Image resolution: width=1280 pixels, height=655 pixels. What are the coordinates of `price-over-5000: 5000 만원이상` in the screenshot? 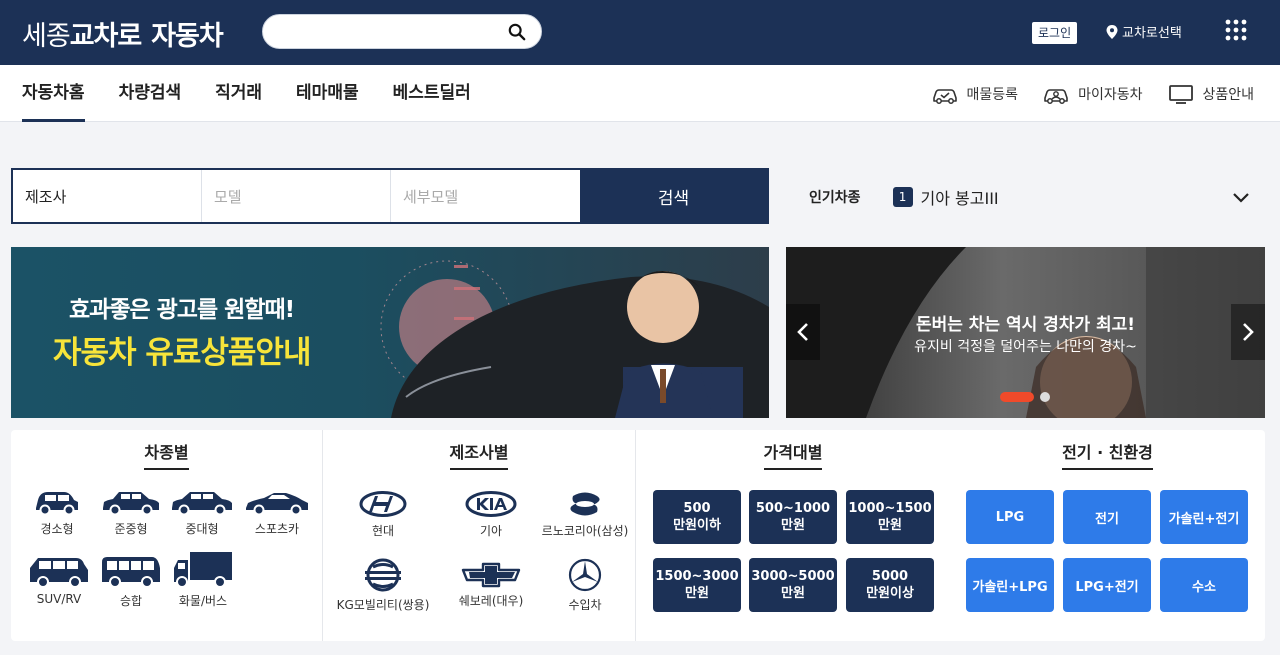 It's located at (890, 585).